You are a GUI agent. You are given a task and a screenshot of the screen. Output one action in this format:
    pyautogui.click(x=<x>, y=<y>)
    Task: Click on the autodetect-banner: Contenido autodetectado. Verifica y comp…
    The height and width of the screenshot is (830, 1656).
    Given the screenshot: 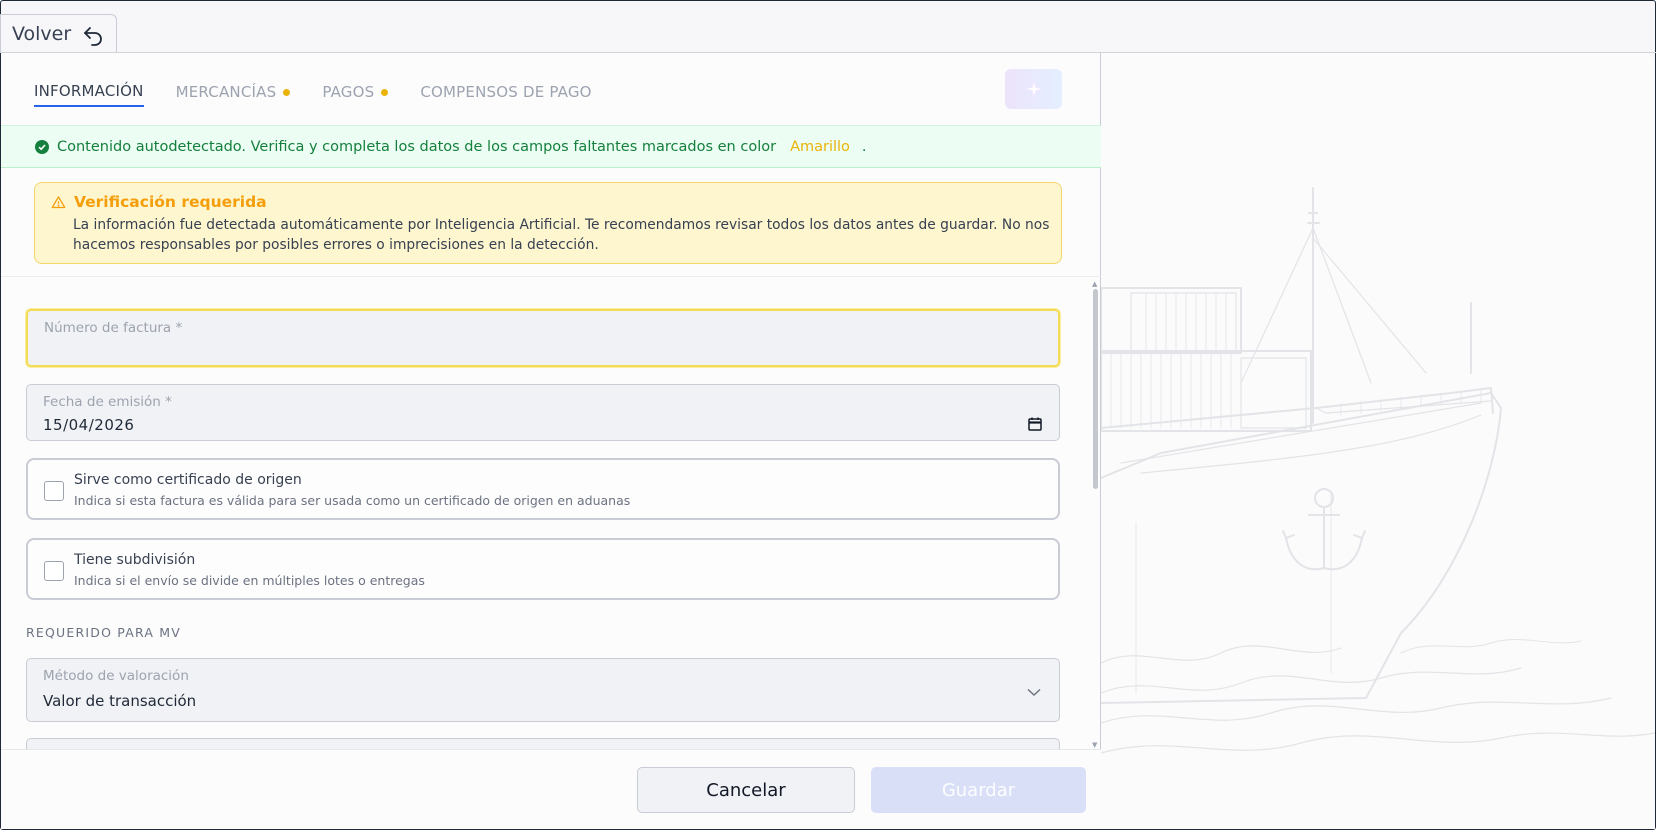 What is the action you would take?
    pyautogui.click(x=551, y=146)
    